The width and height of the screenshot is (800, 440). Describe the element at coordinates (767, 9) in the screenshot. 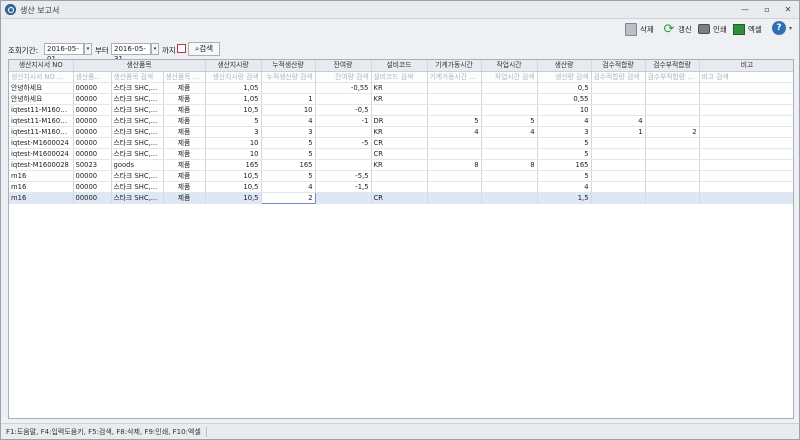

I see `restore-button: ▫` at that location.